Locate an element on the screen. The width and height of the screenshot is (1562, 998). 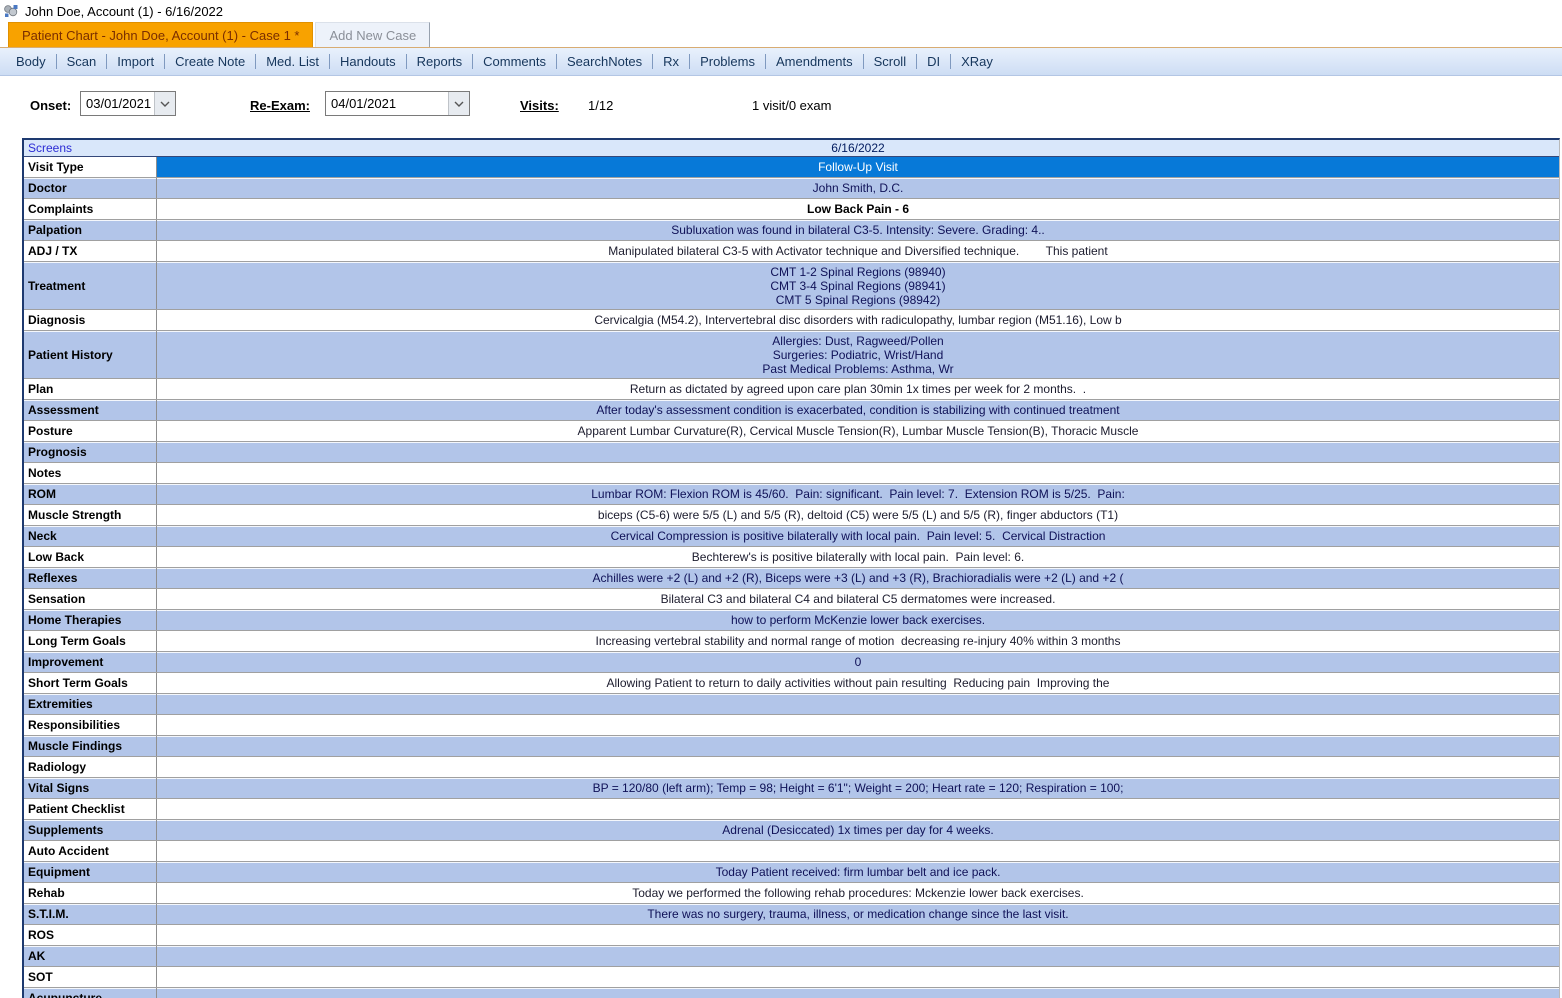
row-label-improvement: Improvement is located at coordinates (90, 662).